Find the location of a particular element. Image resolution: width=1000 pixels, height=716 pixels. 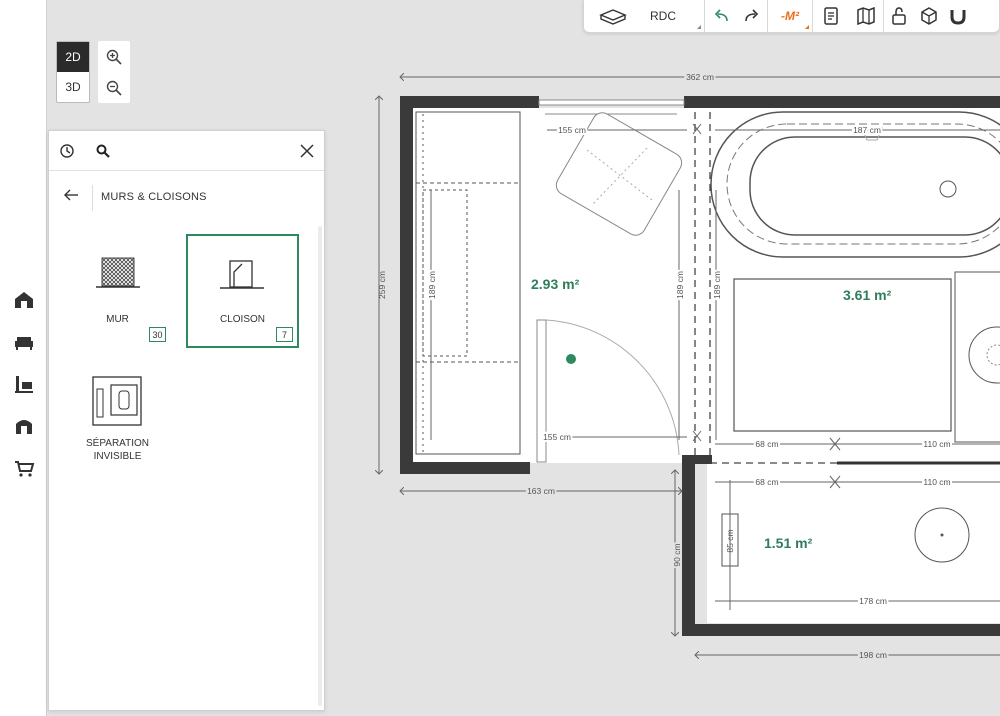

catalog-item-cloison: CLOISON 7 is located at coordinates (242, 291).